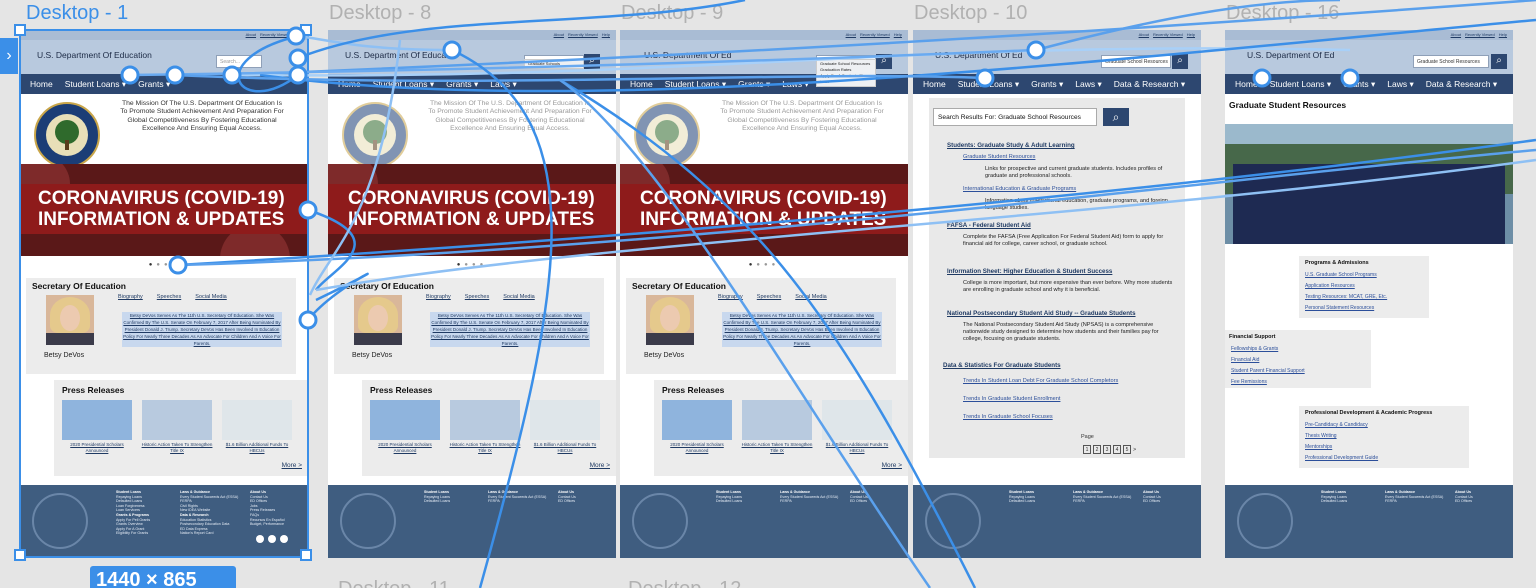 The image size is (1536, 588). I want to click on frame-label-desktop-11: Desktop - 11, so click(394, 583).